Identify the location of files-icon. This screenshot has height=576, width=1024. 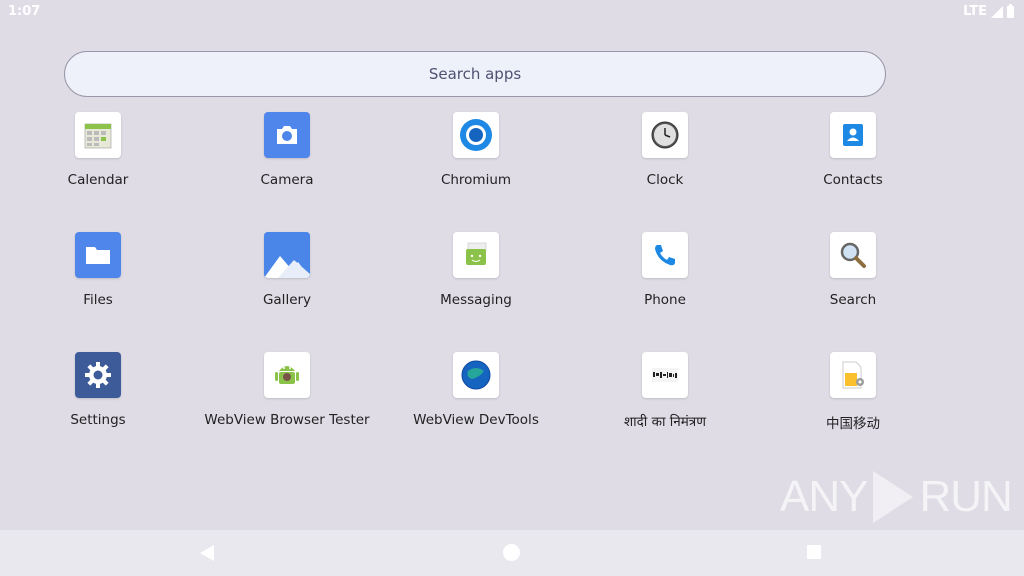
(98, 255).